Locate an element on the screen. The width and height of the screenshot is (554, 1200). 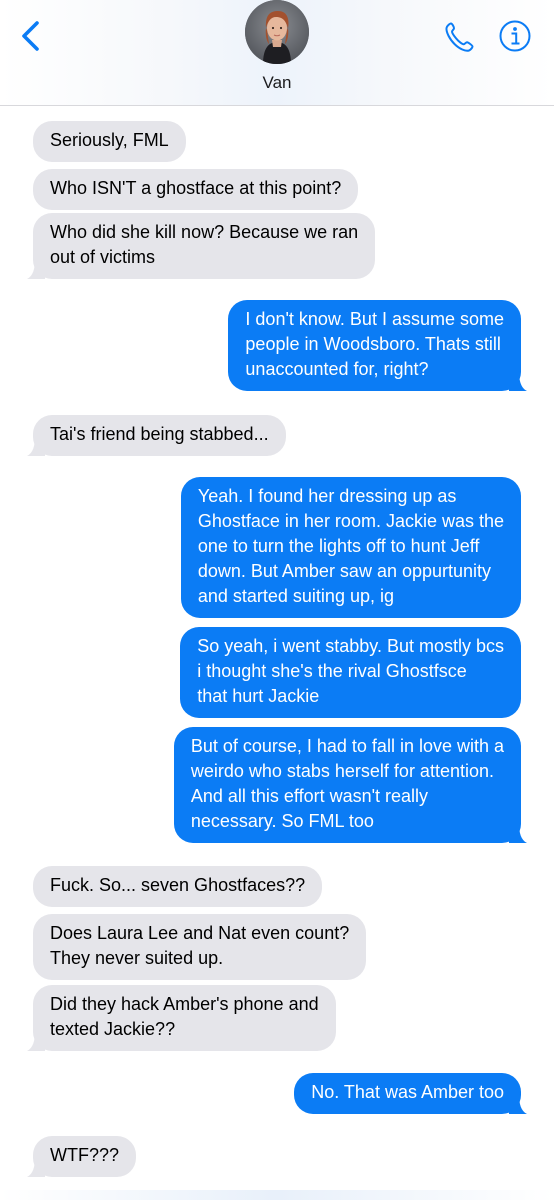
outgoing-message-bubble: No. That was Amber too is located at coordinates (410, 1093).